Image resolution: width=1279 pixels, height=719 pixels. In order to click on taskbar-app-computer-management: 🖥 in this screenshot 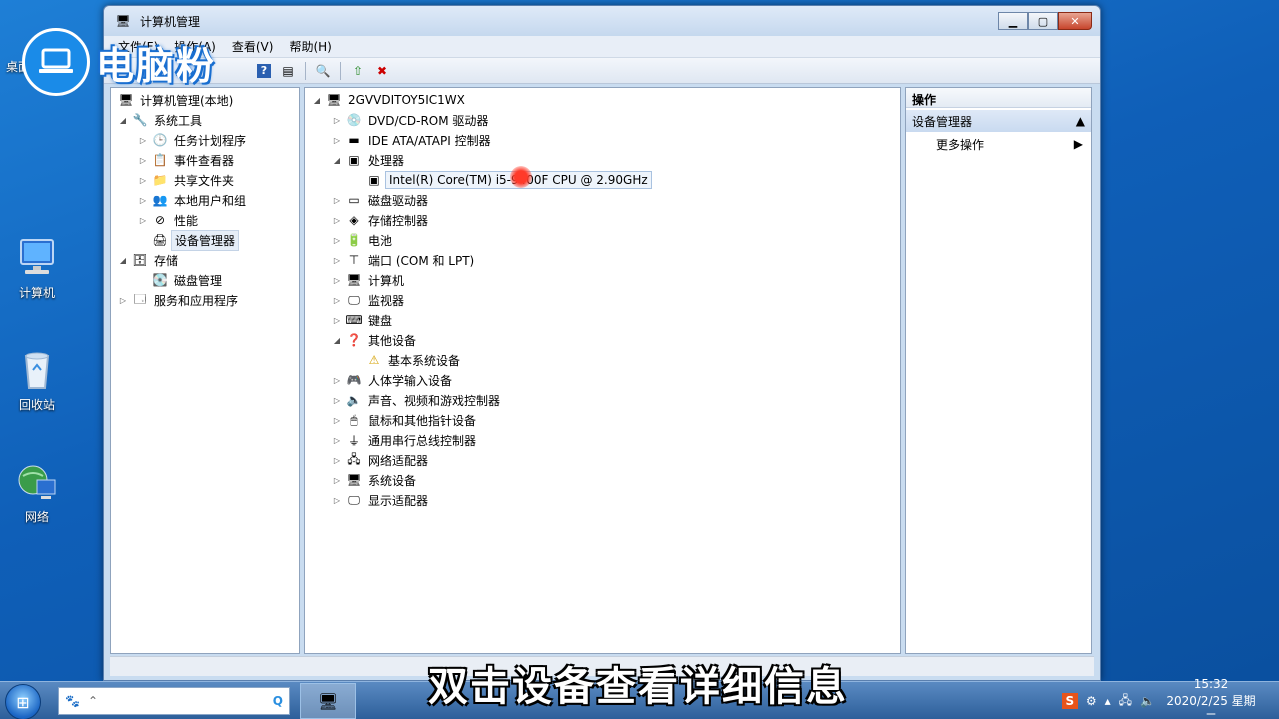, I will do `click(328, 701)`.